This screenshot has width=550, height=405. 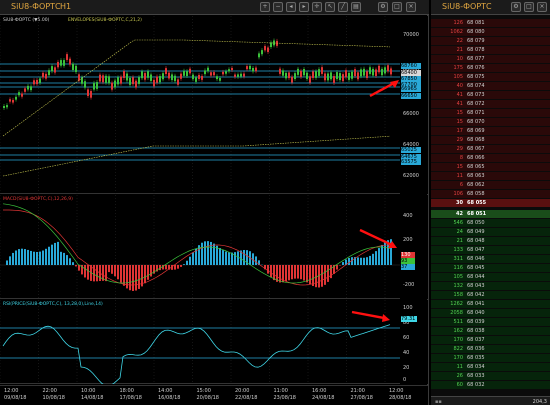 What do you see at coordinates (476, 268) in the screenshot?
I see `bid-price: 68 045` at bounding box center [476, 268].